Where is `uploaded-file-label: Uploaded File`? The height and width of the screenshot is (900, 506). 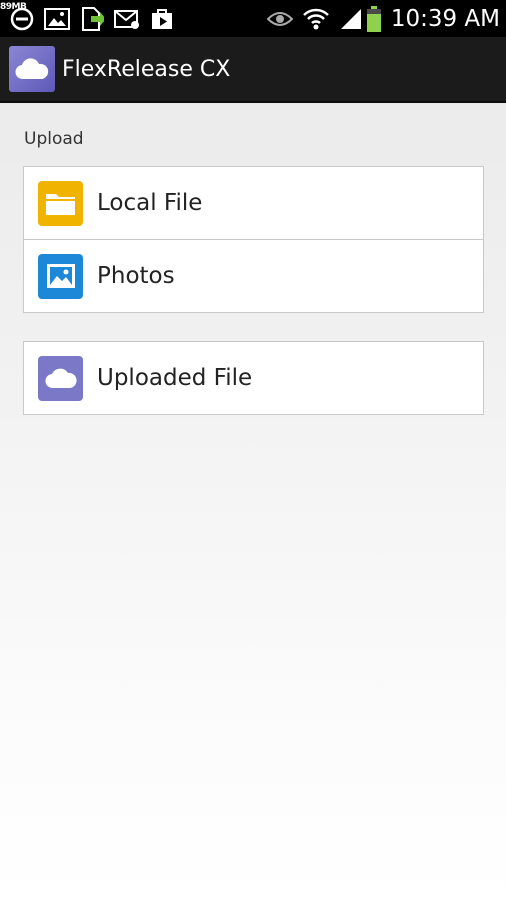 uploaded-file-label: Uploaded File is located at coordinates (175, 378).